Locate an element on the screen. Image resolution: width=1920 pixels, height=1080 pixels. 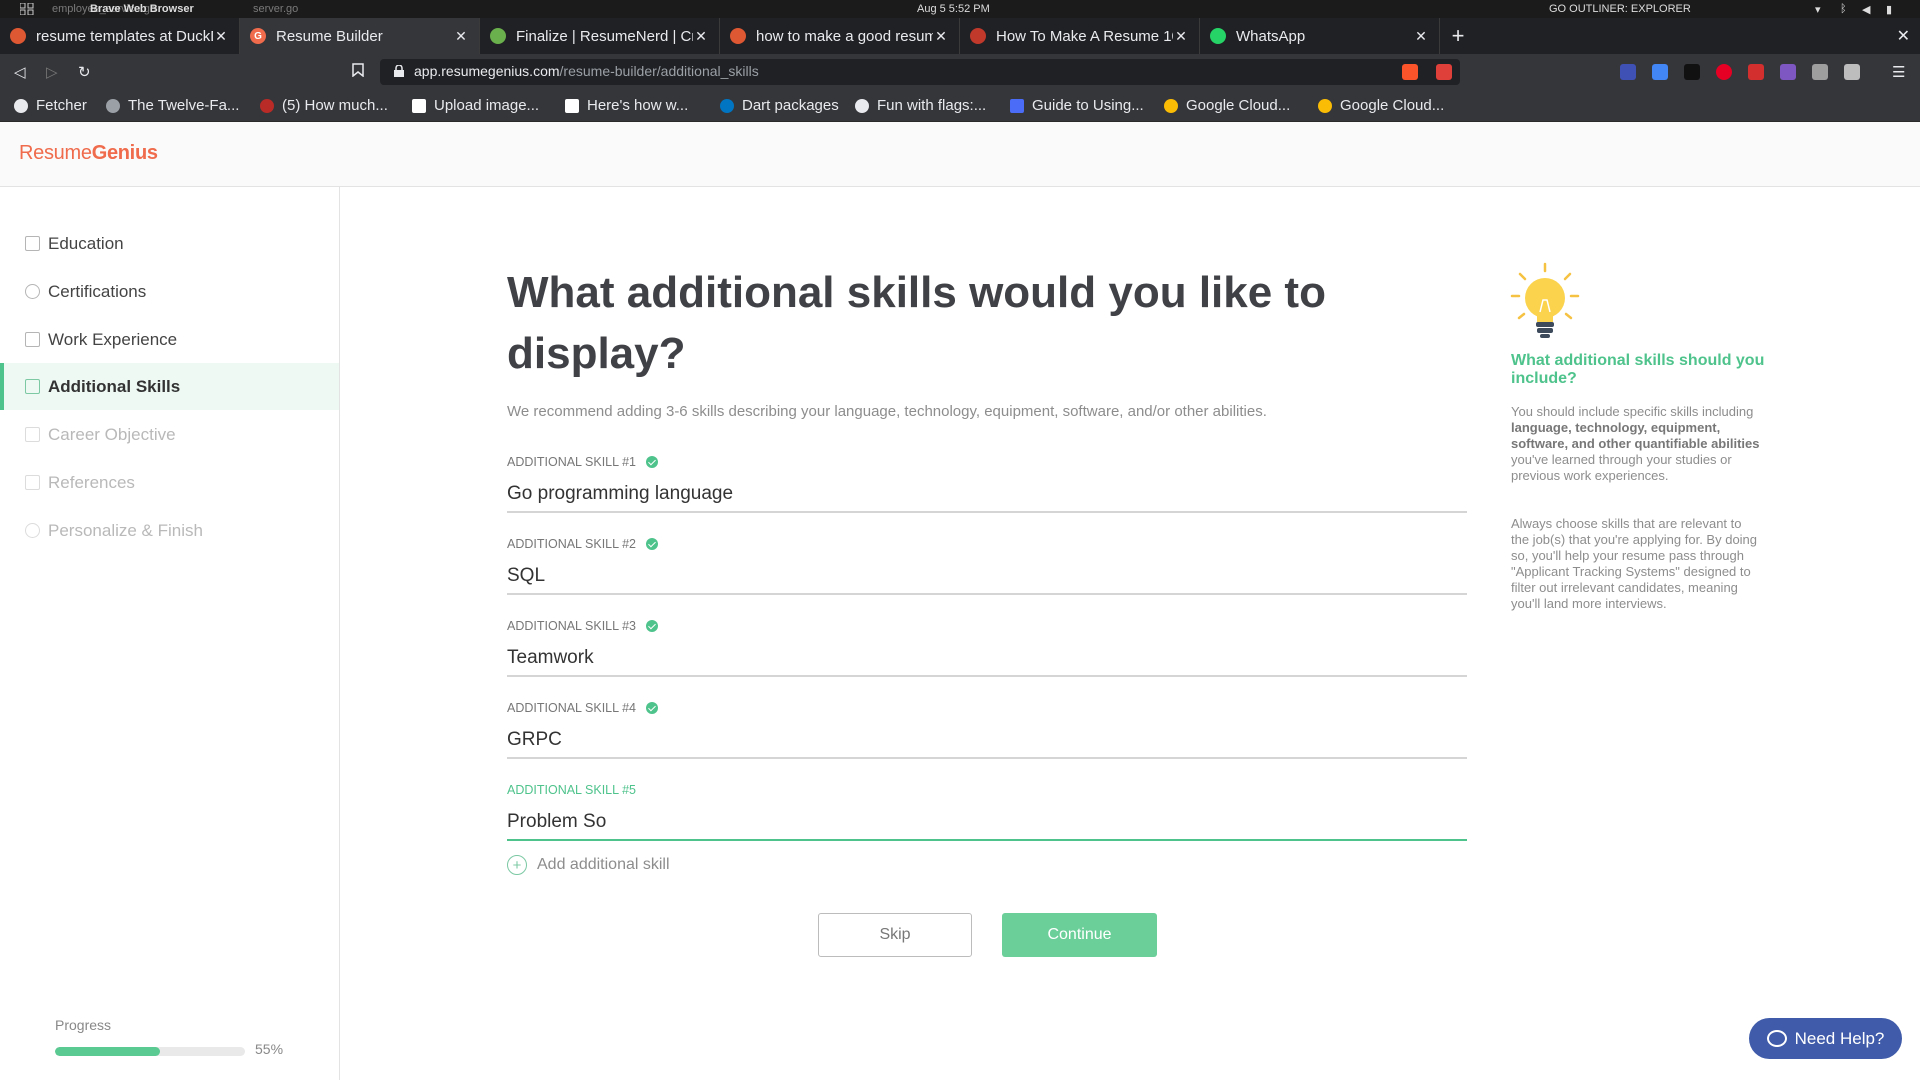
bookmark-icon is located at coordinates (358, 72).